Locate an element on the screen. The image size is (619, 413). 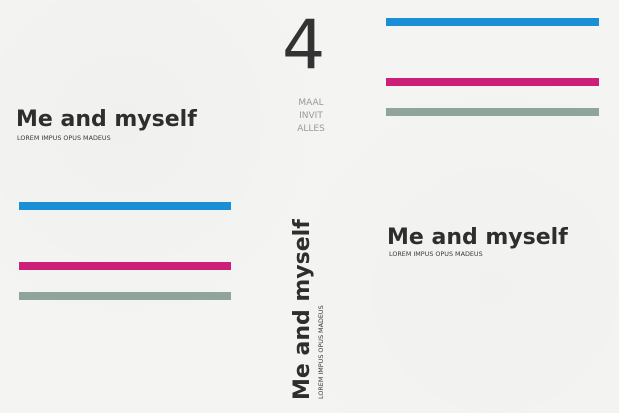
left-title: Me and myself is located at coordinates (106, 119).